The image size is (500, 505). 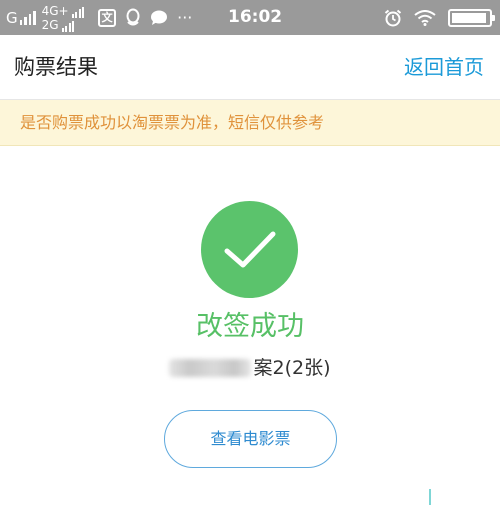 I want to click on notice-banner: 是否购票成功以淘票票为准，短信仅供参考, so click(x=250, y=123).